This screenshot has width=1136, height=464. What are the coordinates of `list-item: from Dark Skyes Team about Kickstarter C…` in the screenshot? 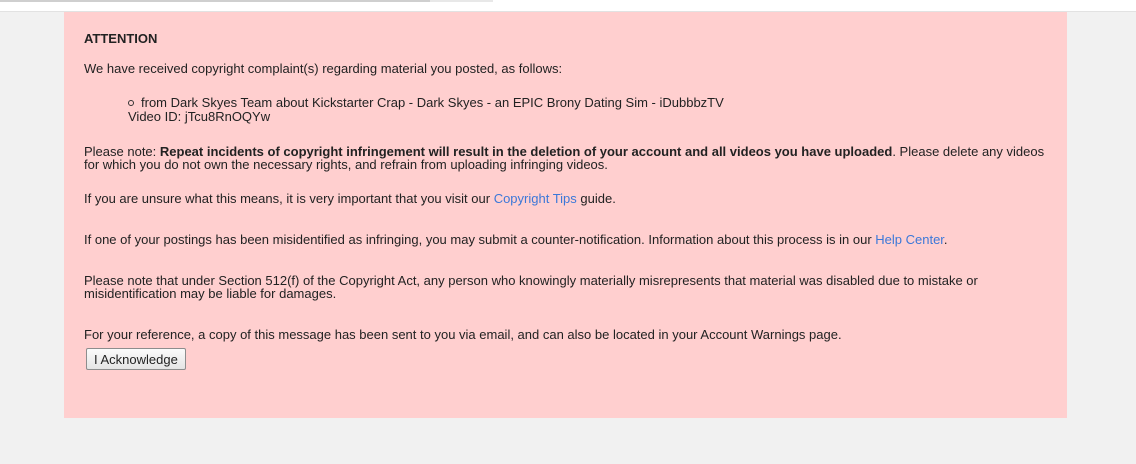 It's located at (587, 110).